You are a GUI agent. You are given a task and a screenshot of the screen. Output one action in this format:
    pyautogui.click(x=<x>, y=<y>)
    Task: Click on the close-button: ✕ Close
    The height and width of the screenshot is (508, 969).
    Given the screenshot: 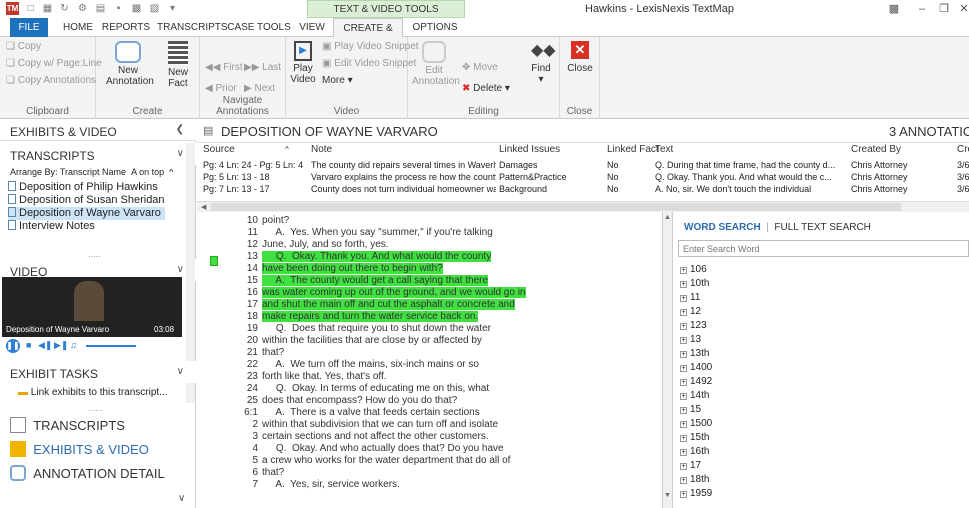 What is the action you would take?
    pyautogui.click(x=580, y=57)
    